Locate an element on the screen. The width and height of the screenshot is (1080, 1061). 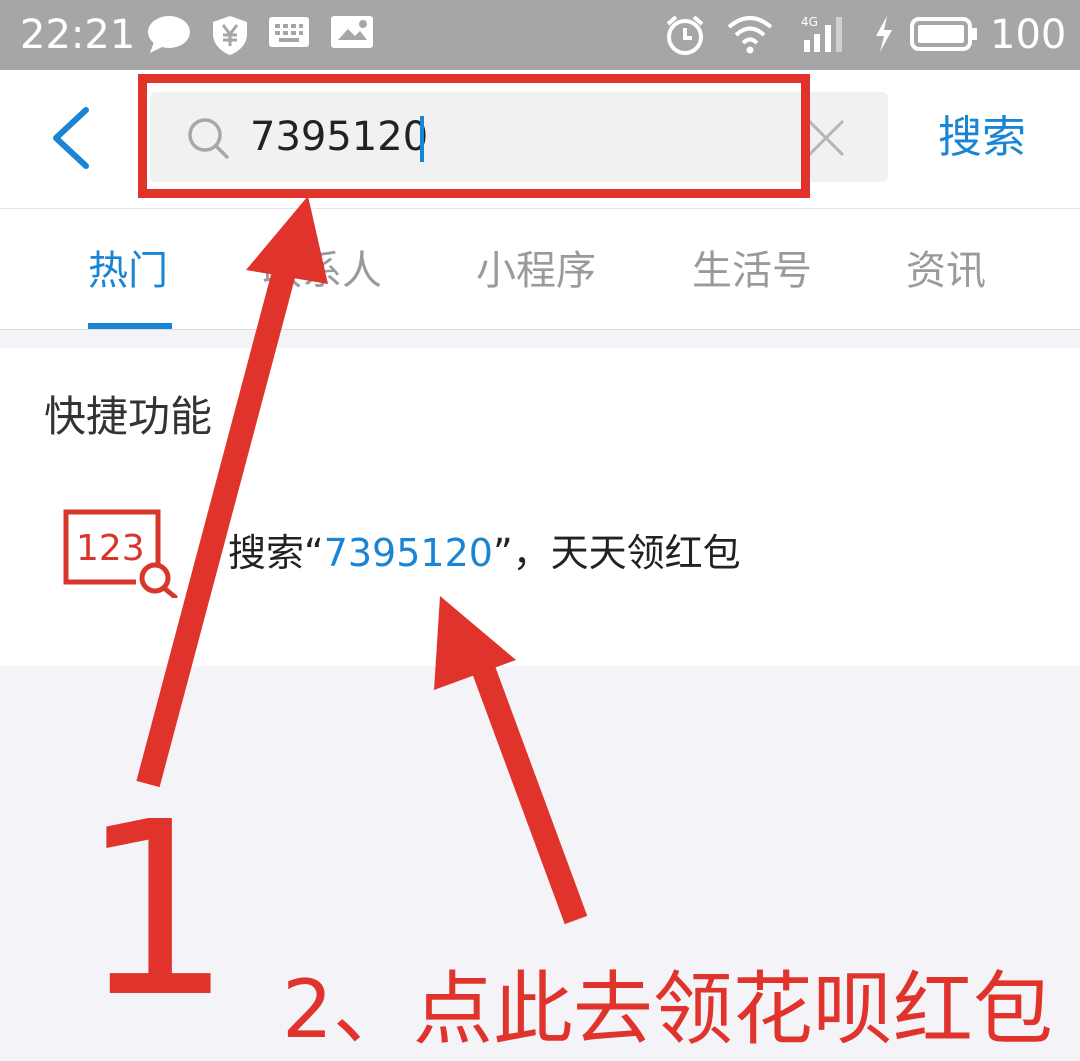
tab-life-accounts: 生活号 is located at coordinates (752, 271).